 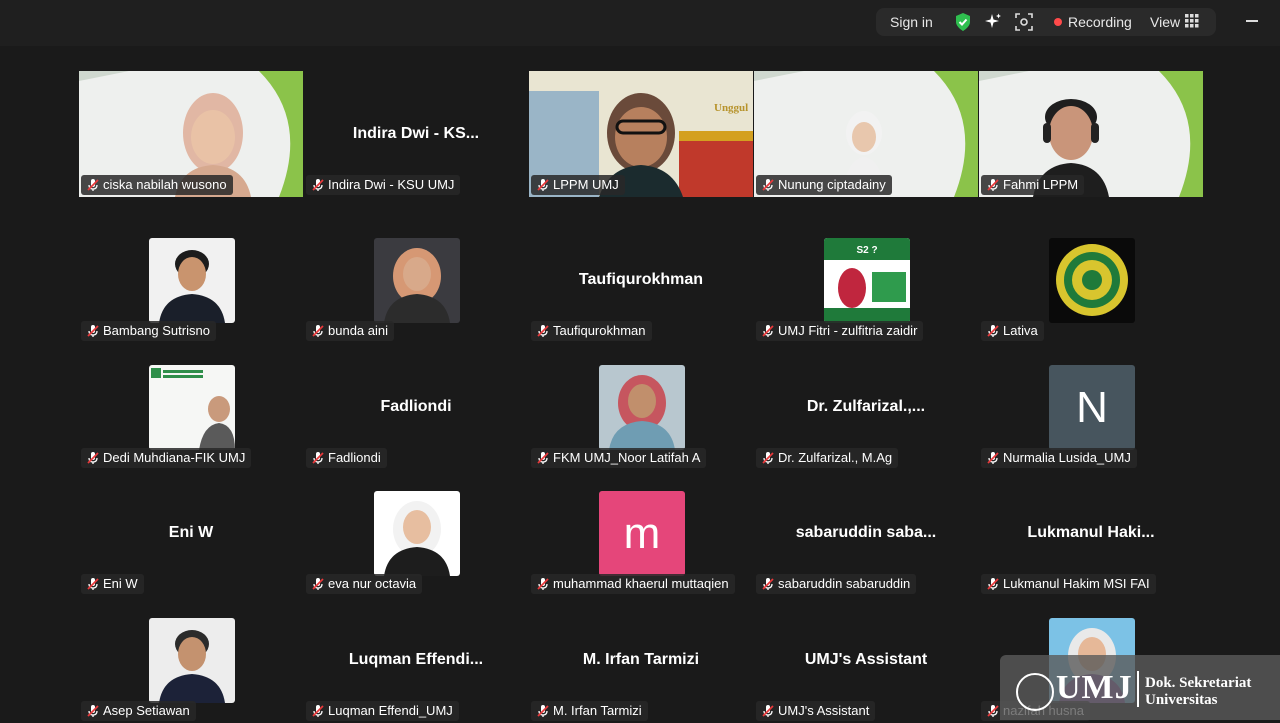 I want to click on shield-check-icon, so click(x=963, y=22).